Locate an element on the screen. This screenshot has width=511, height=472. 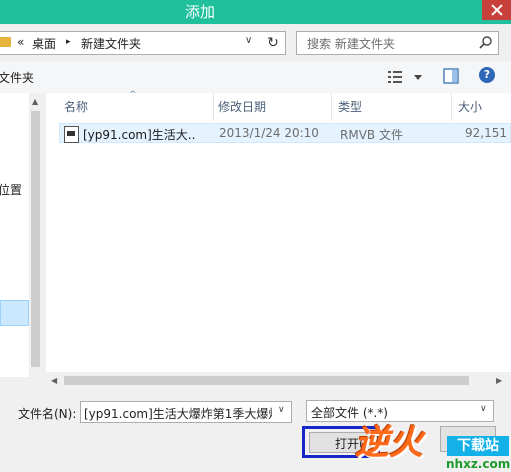
folder-icon is located at coordinates (5, 42).